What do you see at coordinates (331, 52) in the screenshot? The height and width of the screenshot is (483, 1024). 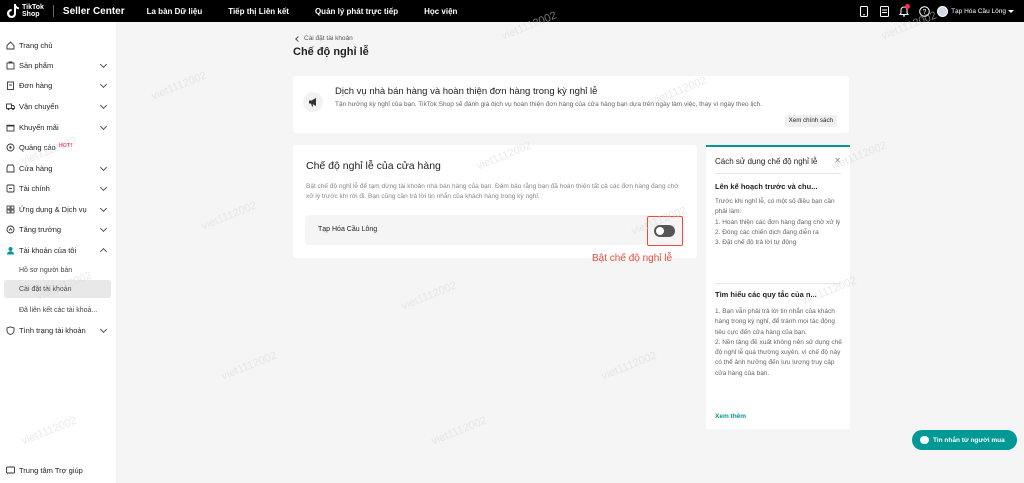 I see `page-title: Chế độ nghỉ lễ` at bounding box center [331, 52].